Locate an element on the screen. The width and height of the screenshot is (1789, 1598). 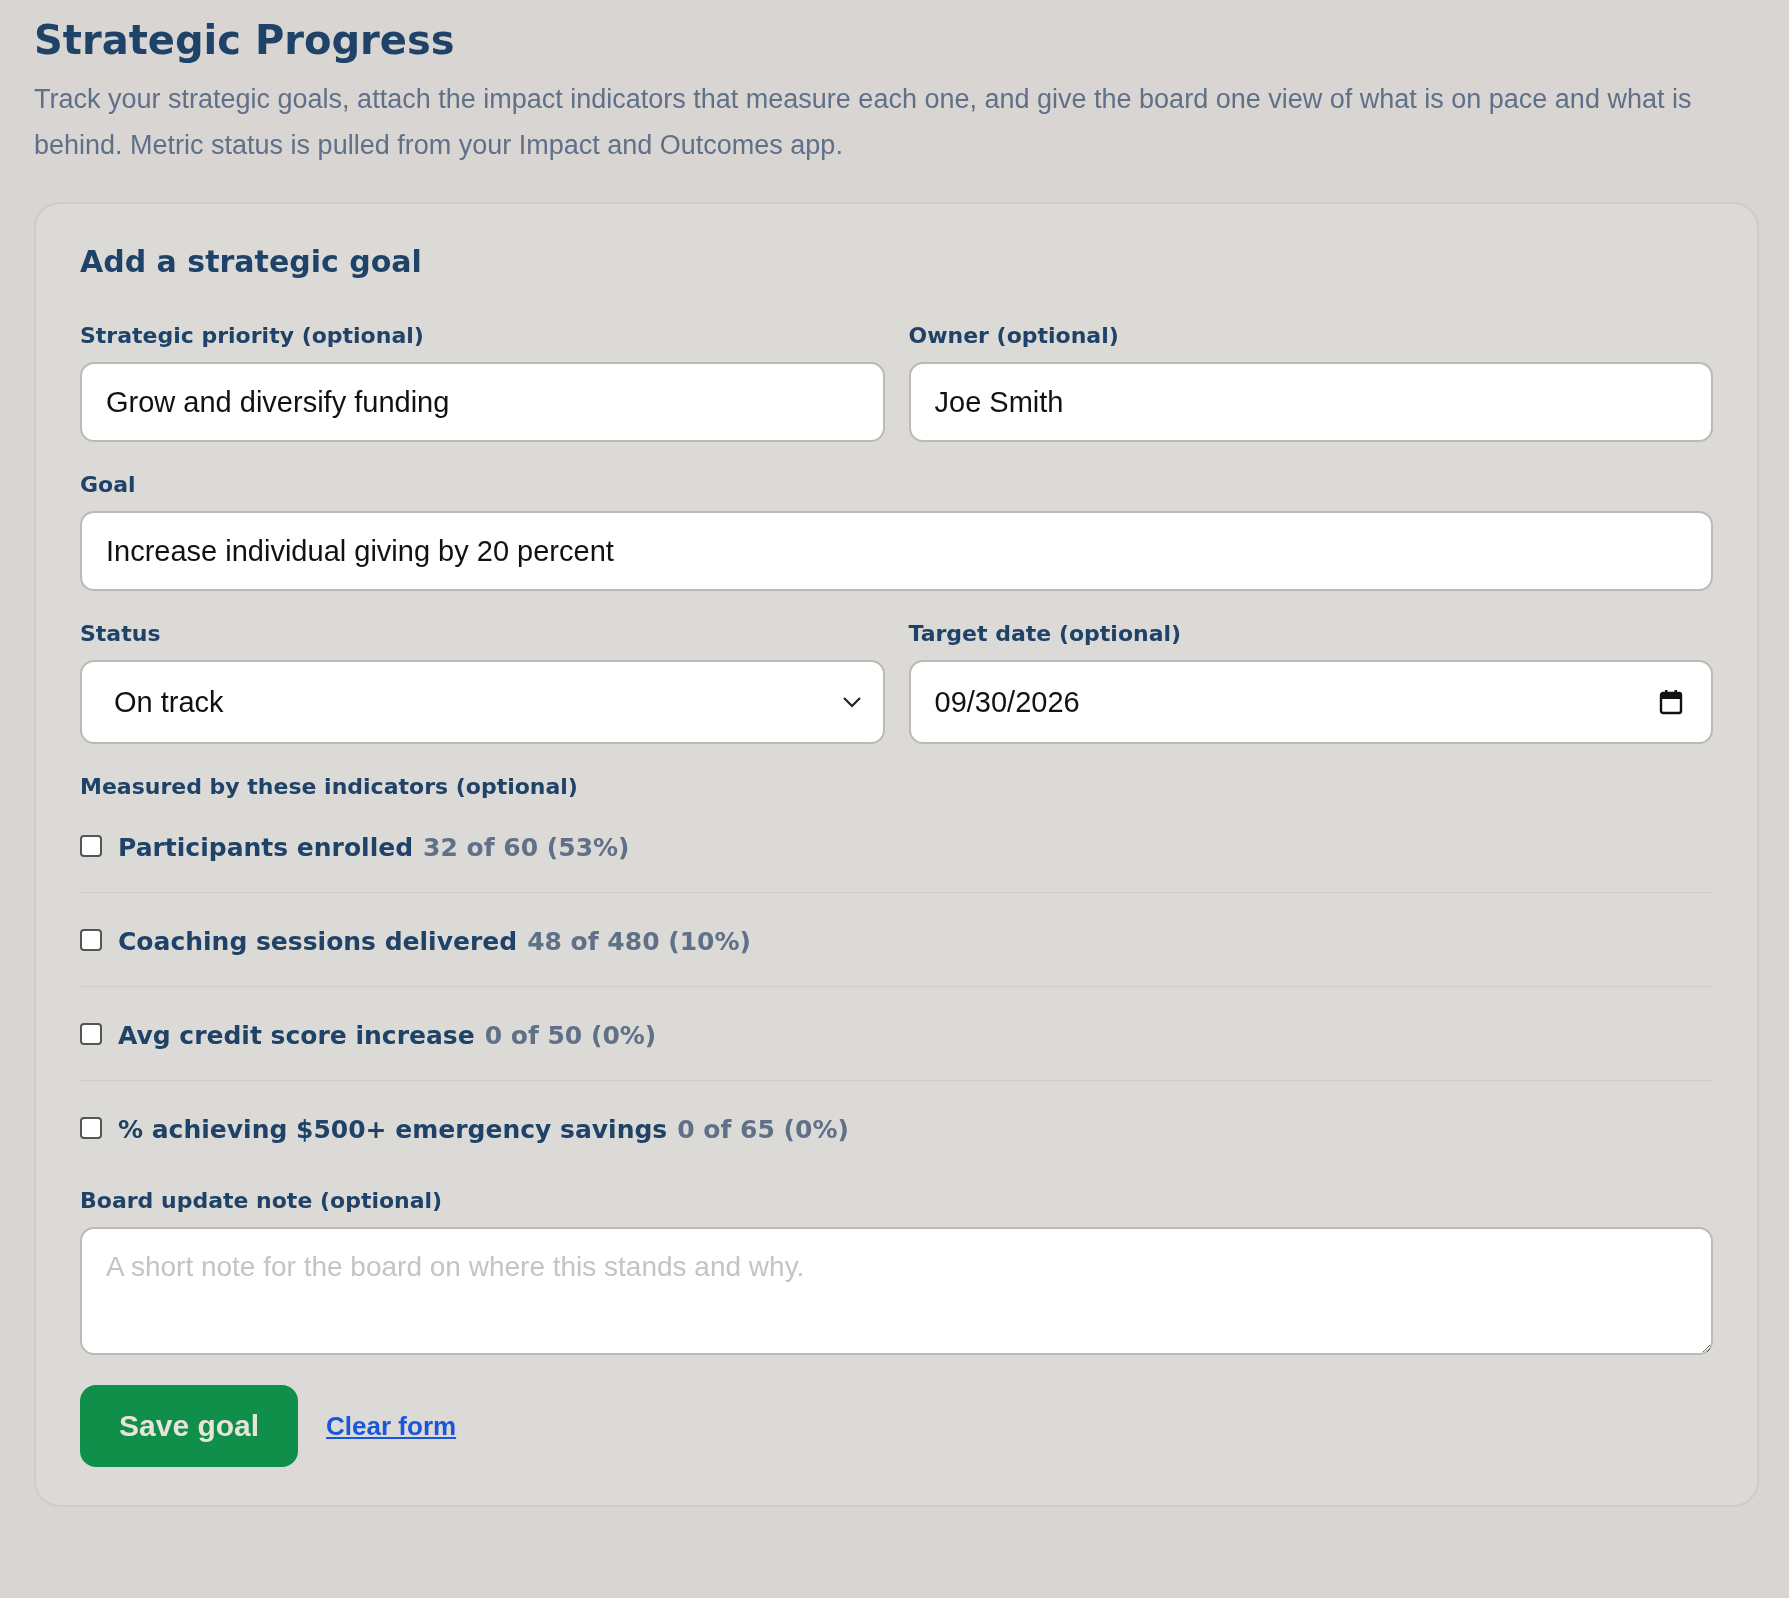
date-field: 09/30/2026 is located at coordinates (1310, 702).